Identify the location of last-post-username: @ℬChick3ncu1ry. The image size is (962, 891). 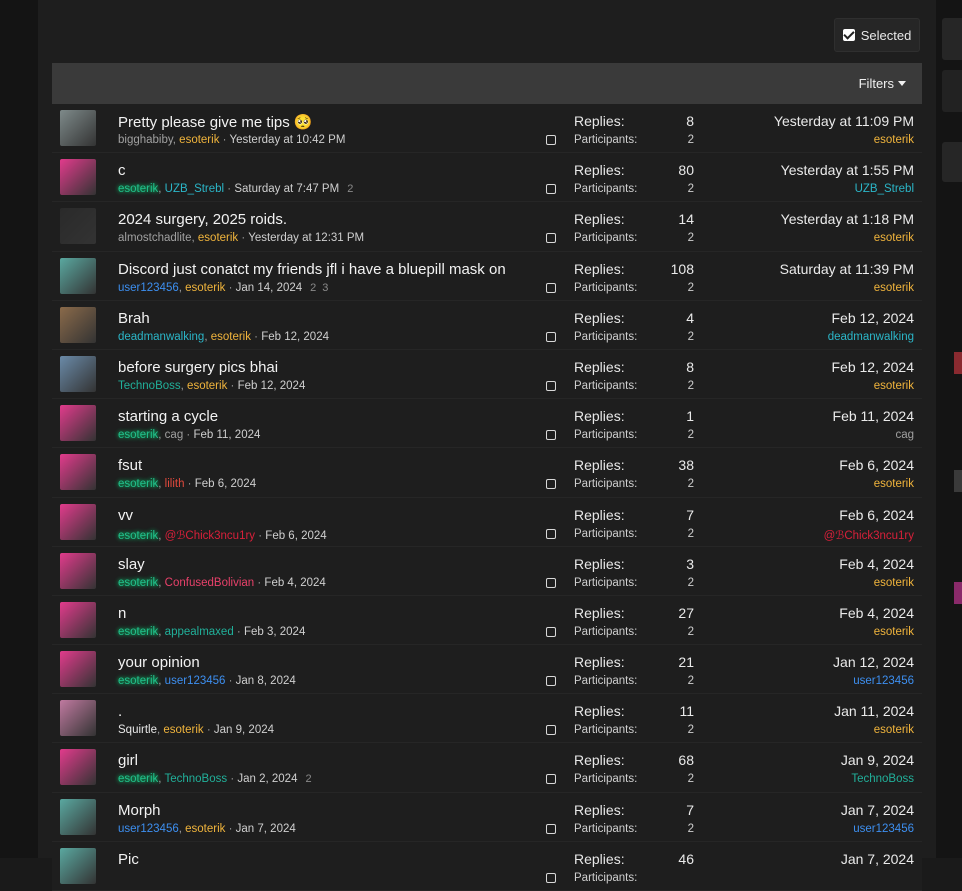
(869, 535).